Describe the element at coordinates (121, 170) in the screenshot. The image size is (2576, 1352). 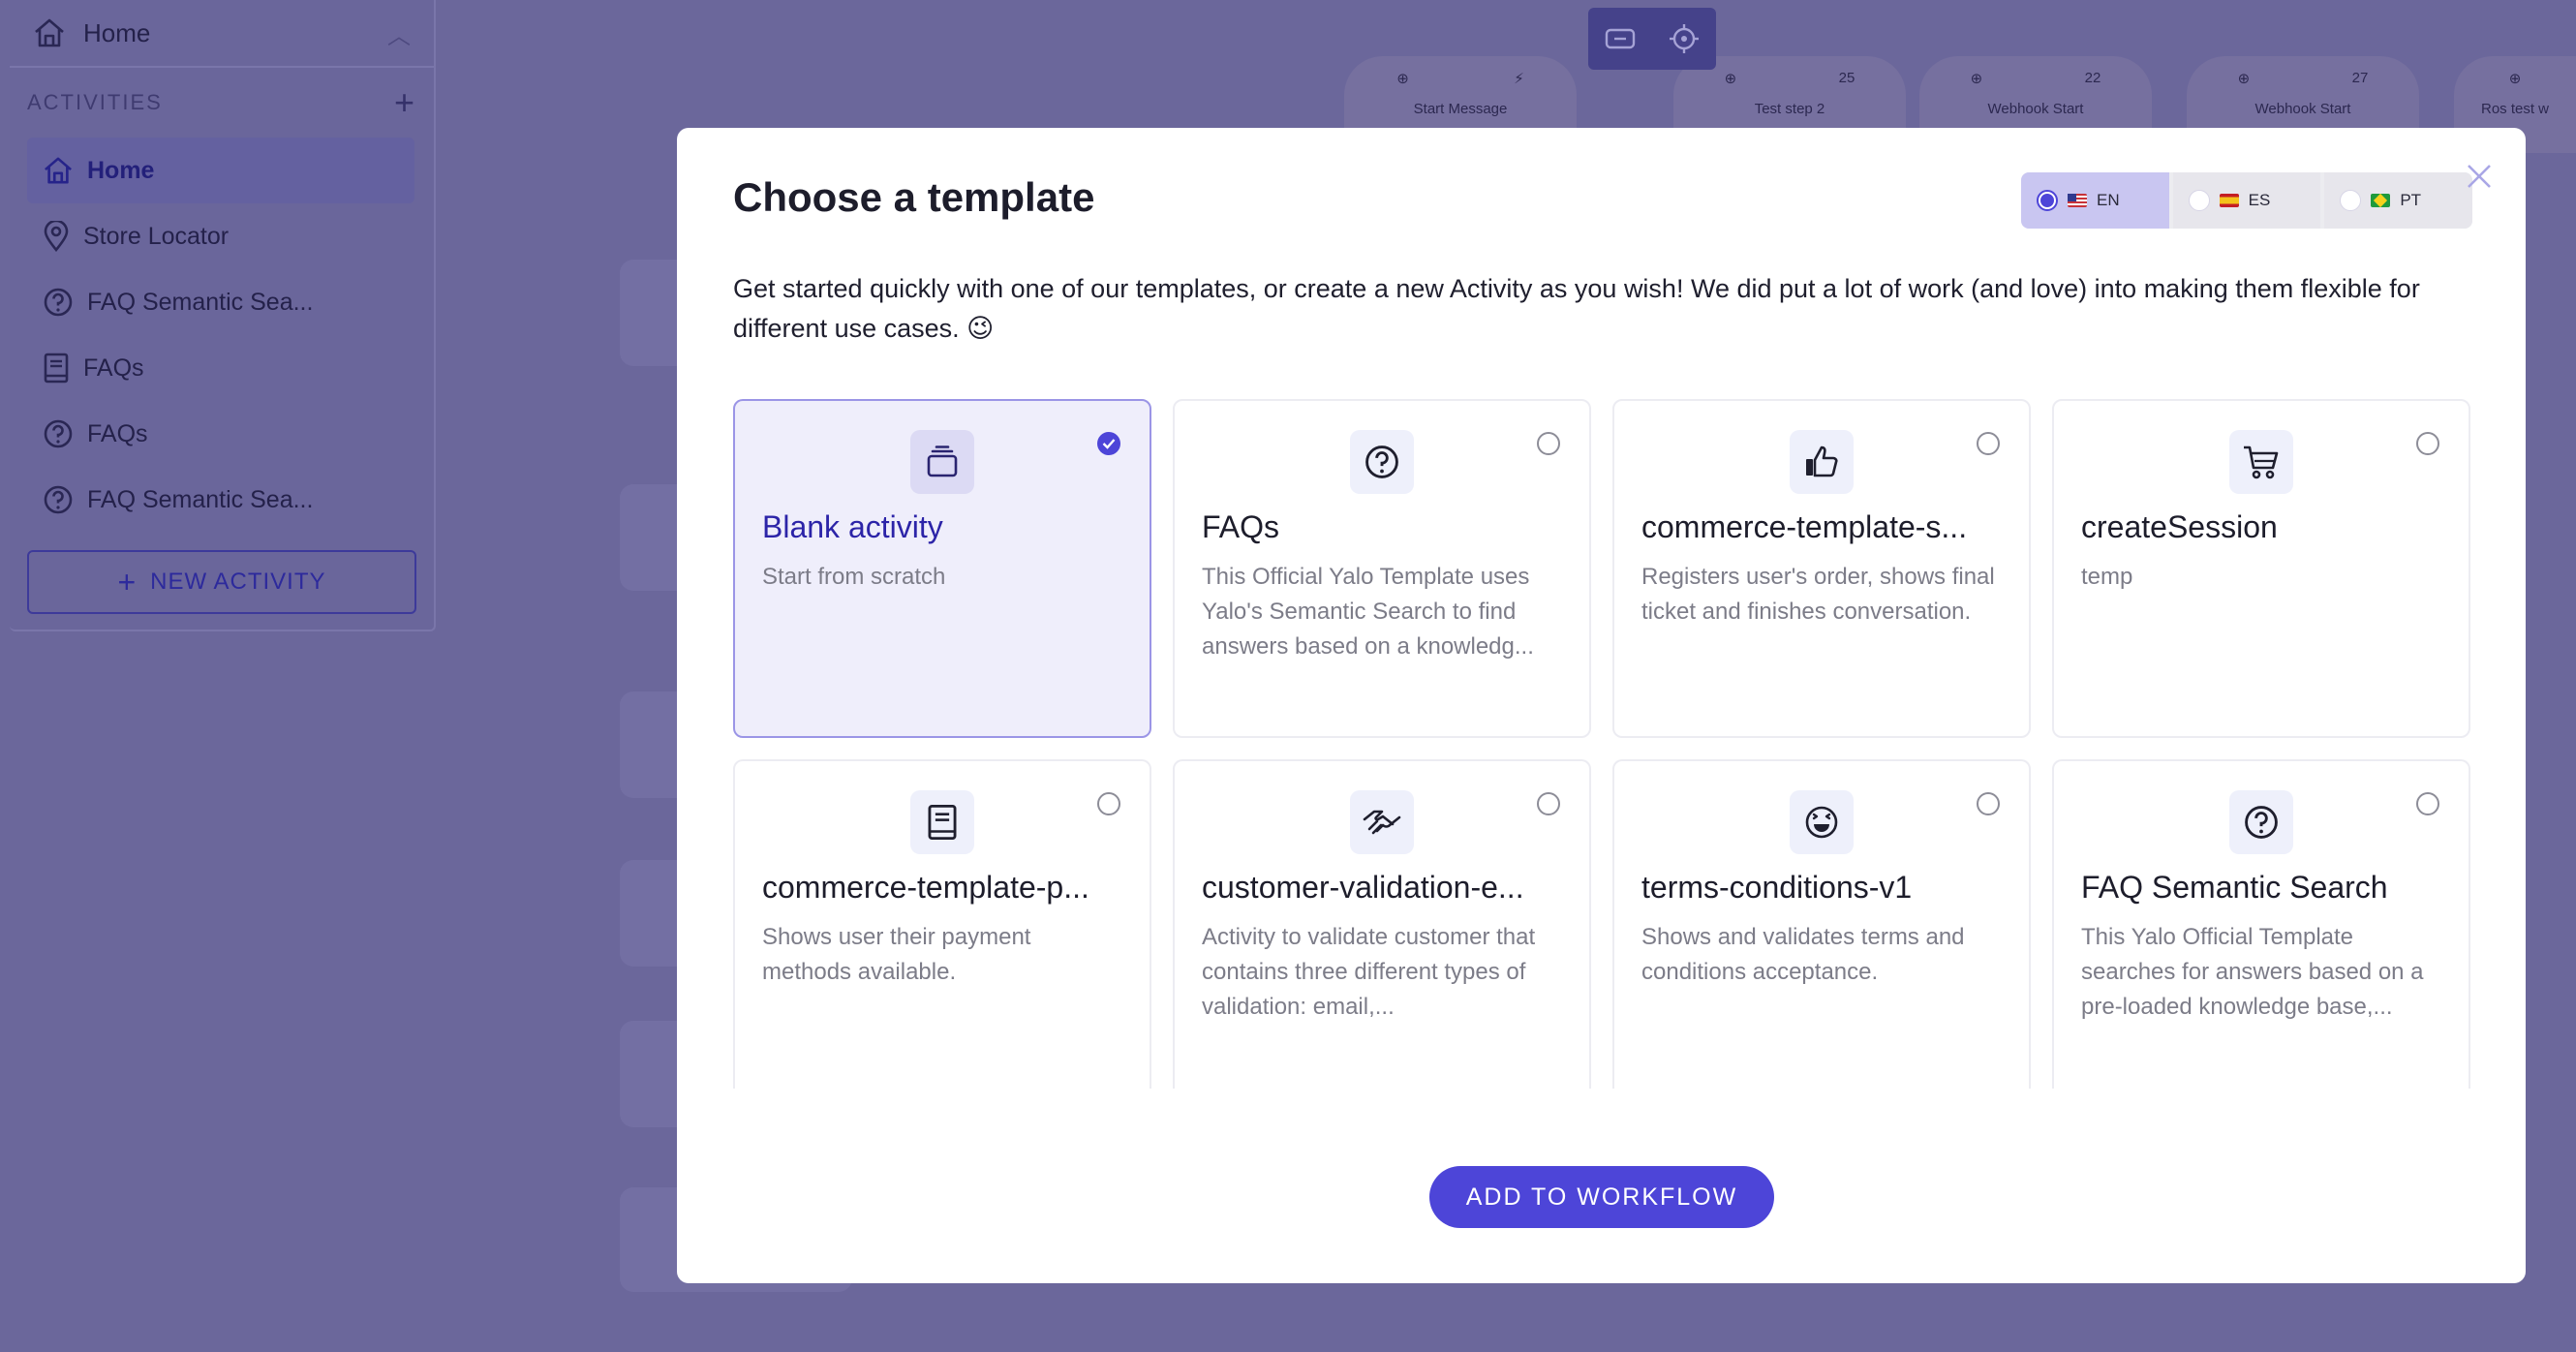
I see `sidebar-item-label: Home` at that location.